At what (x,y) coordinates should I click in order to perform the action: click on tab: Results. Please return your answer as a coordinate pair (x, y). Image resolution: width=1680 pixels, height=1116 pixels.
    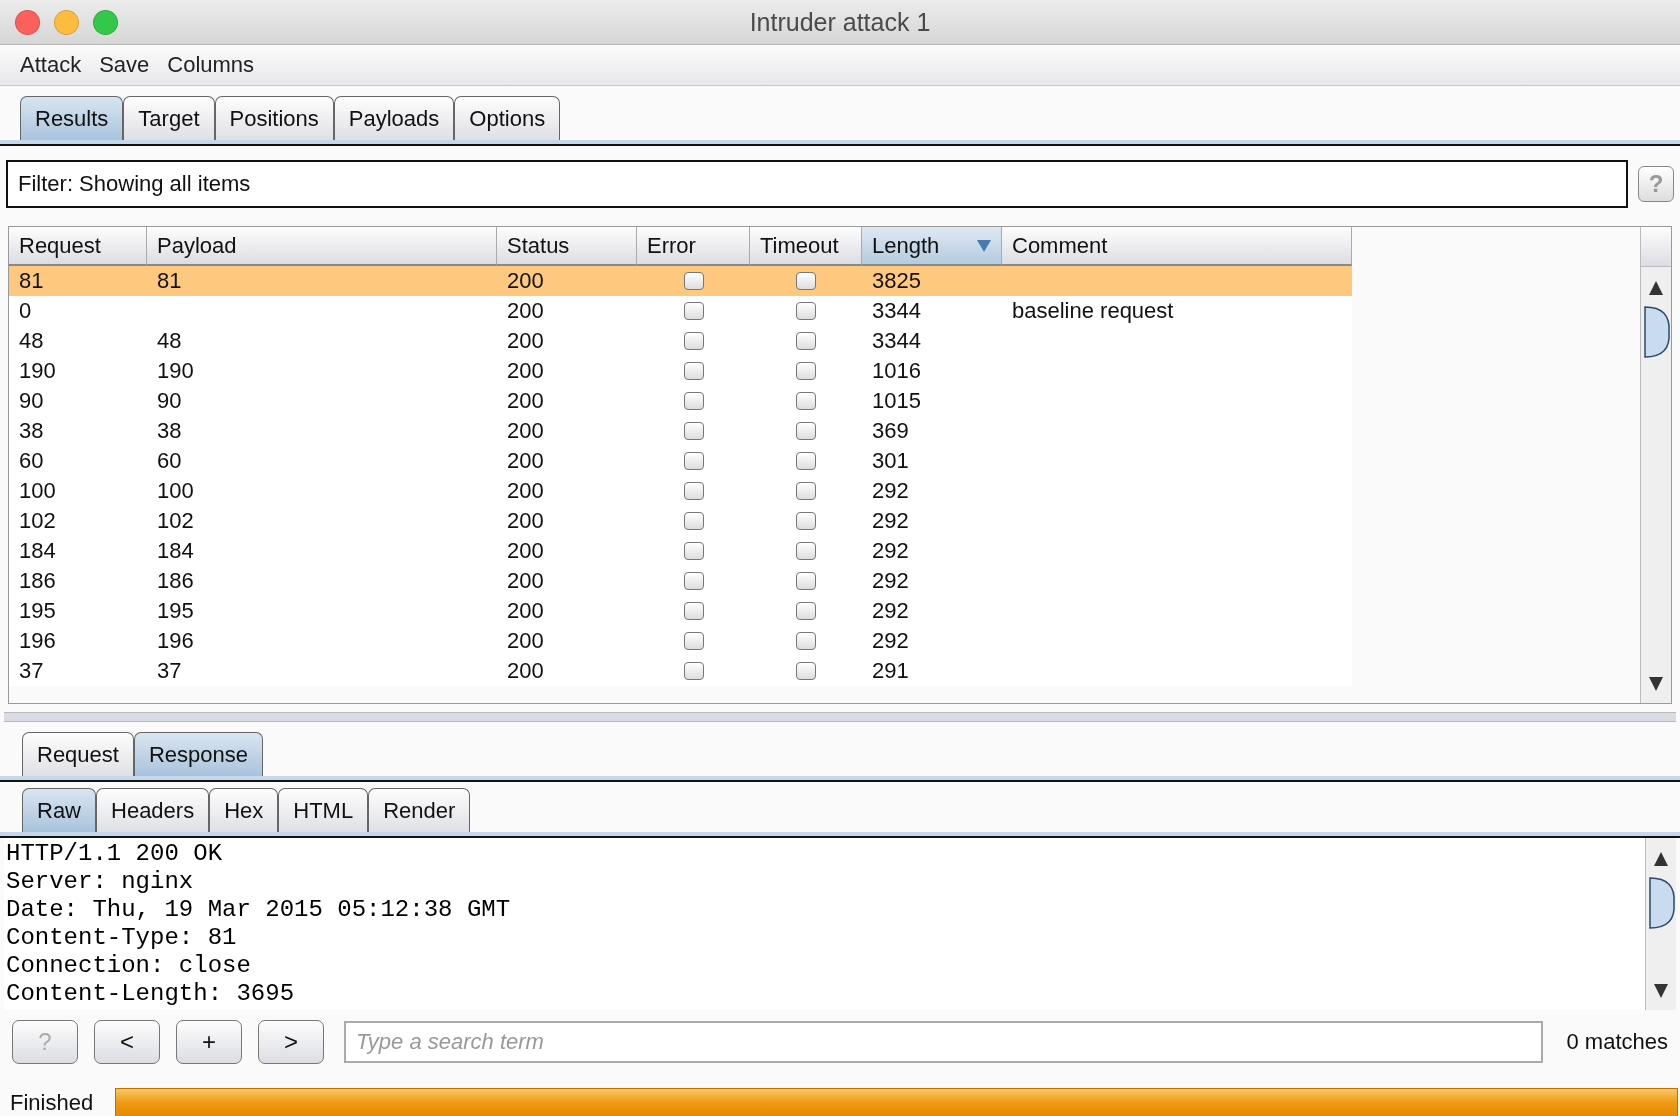
    Looking at the image, I should click on (72, 118).